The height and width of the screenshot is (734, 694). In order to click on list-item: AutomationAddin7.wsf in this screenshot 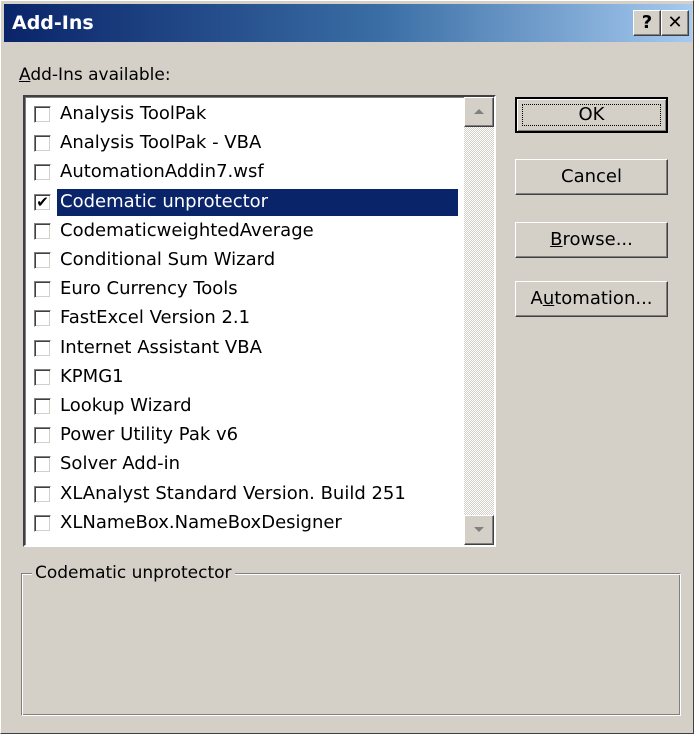, I will do `click(246, 172)`.